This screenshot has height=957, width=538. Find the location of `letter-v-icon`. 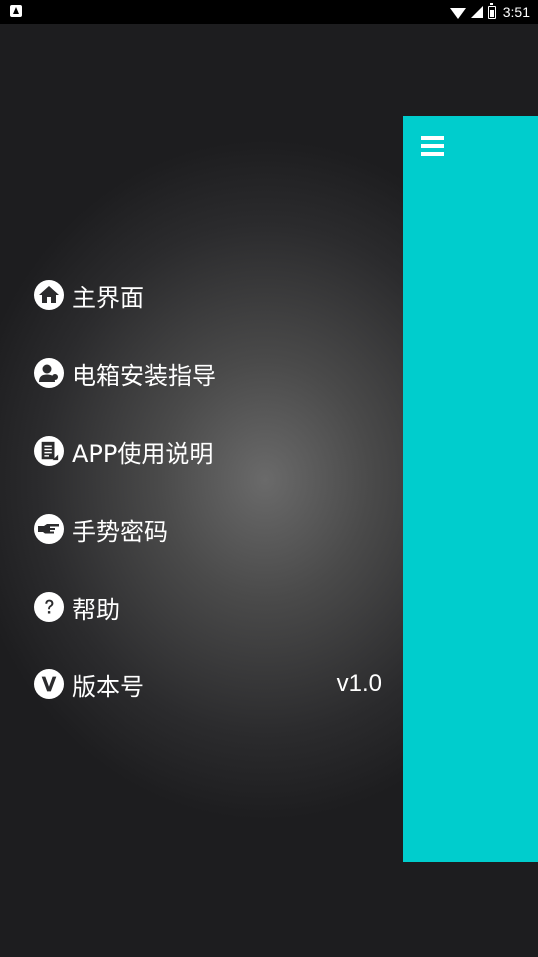

letter-v-icon is located at coordinates (49, 684).